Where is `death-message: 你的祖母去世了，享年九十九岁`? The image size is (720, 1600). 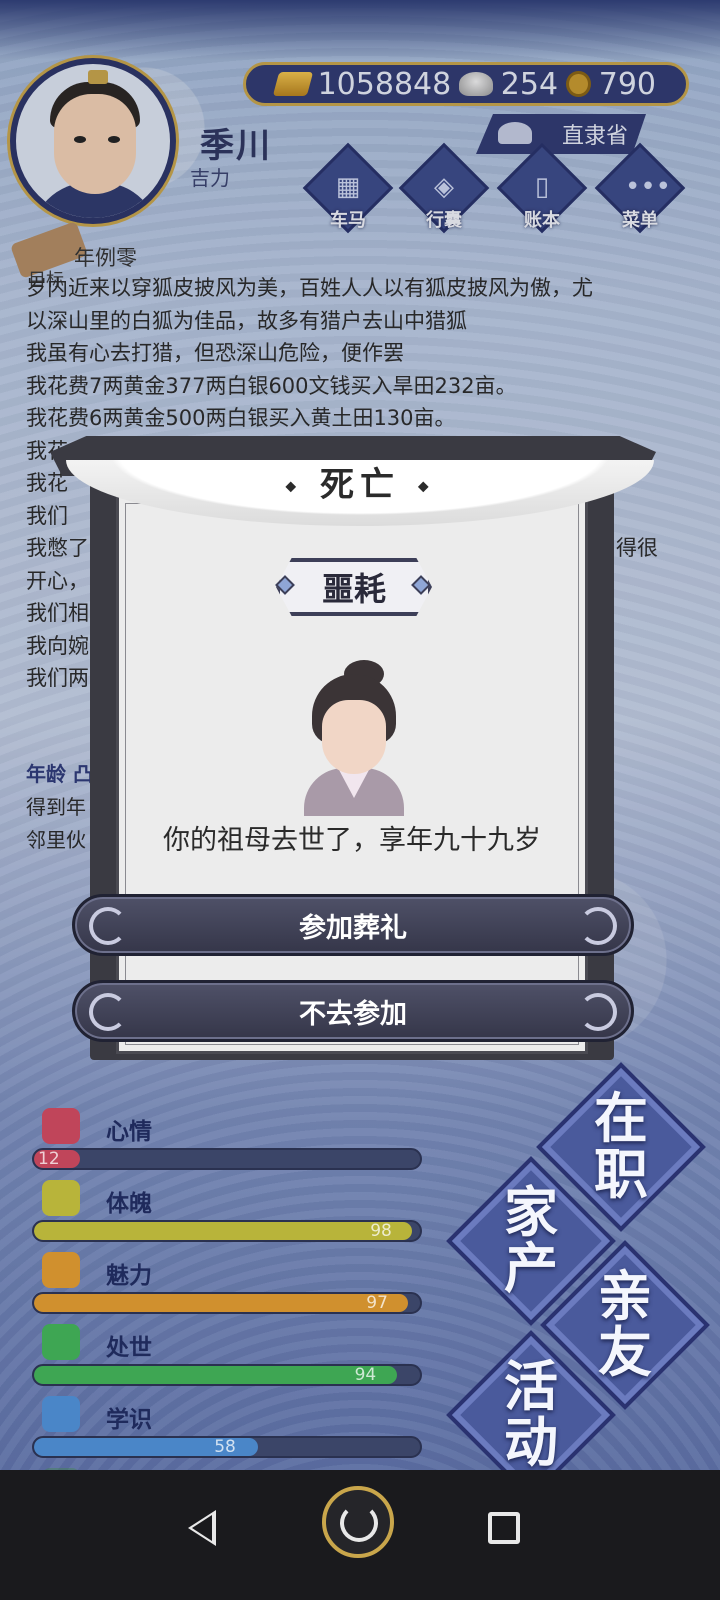 death-message: 你的祖母去世了，享年九十九岁 is located at coordinates (352, 840).